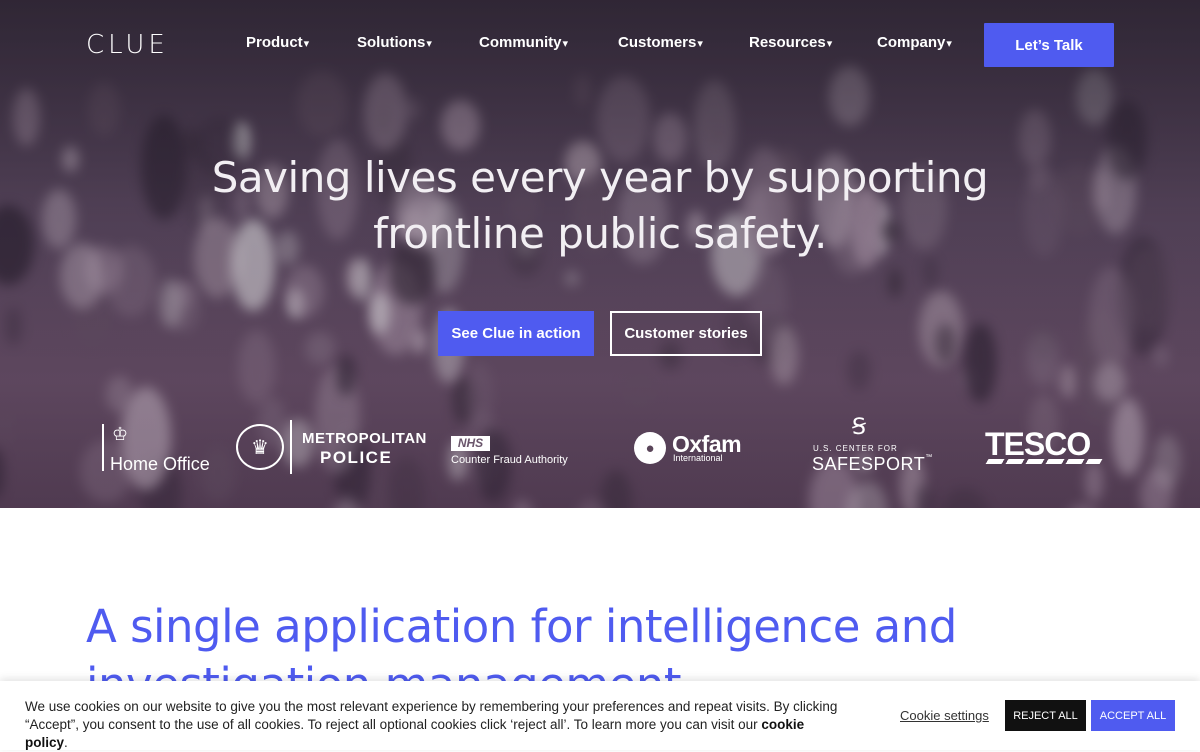 The image size is (1200, 752). What do you see at coordinates (600, 233) in the screenshot?
I see `hero-headline-line2: frontline public safety.` at bounding box center [600, 233].